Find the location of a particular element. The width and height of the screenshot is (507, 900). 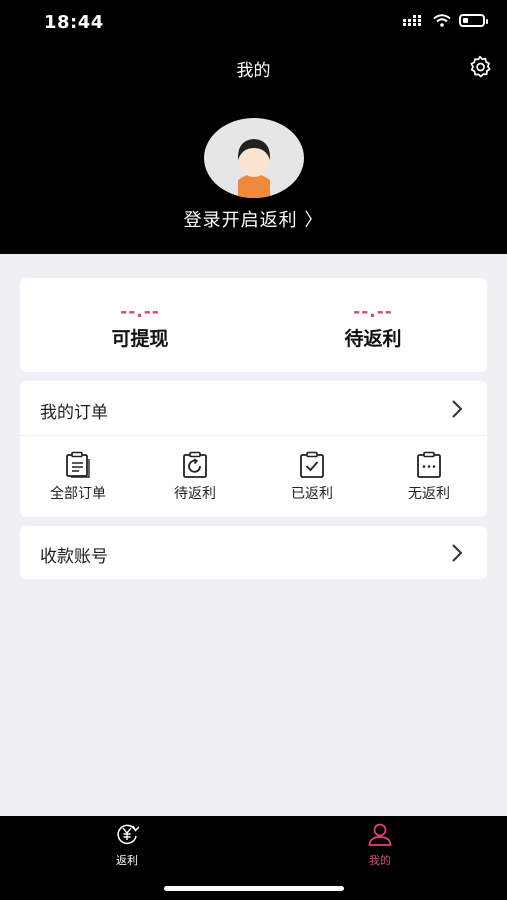

clipboard-check-icon is located at coordinates (312, 464).